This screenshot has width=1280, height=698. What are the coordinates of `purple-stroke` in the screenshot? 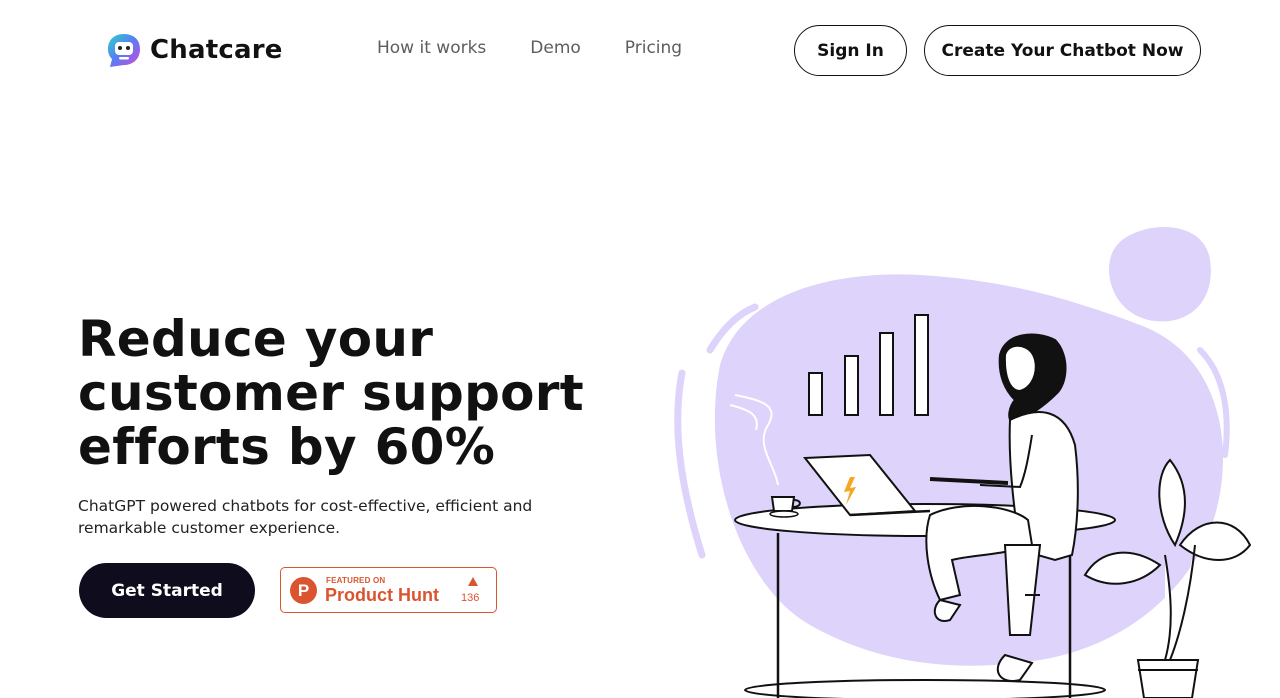 It's located at (690, 464).